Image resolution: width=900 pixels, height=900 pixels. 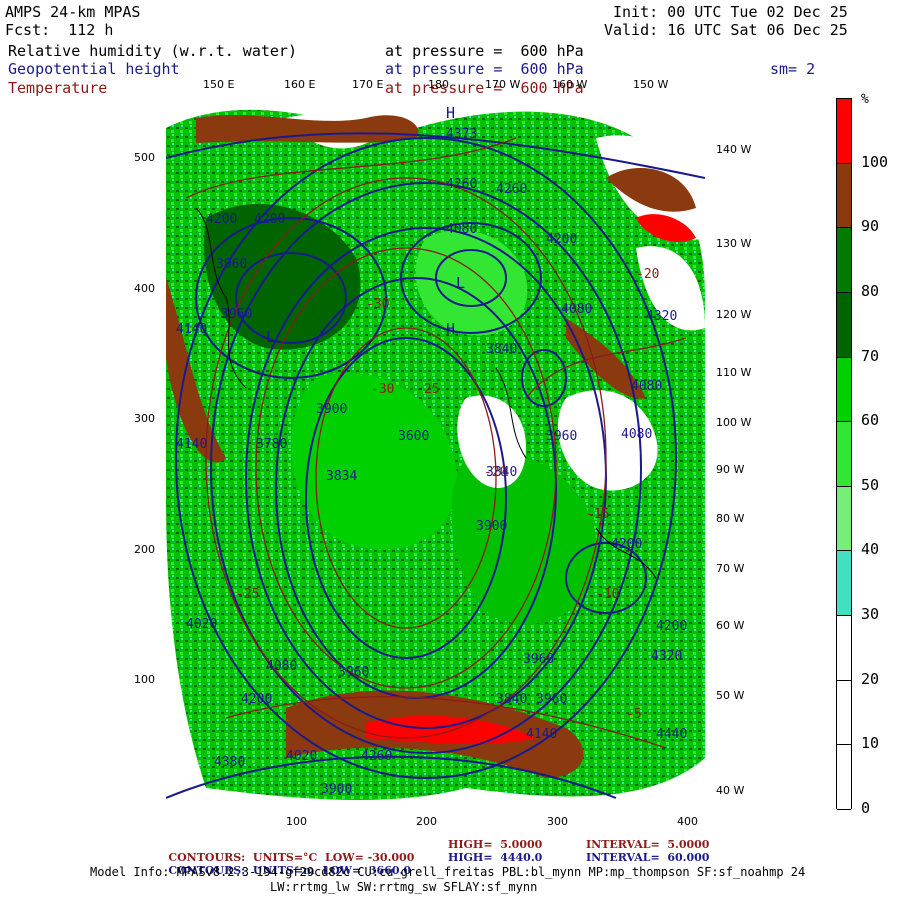 What do you see at coordinates (734, 422) in the screenshot?
I see `right-lon-label: 100 W` at bounding box center [734, 422].